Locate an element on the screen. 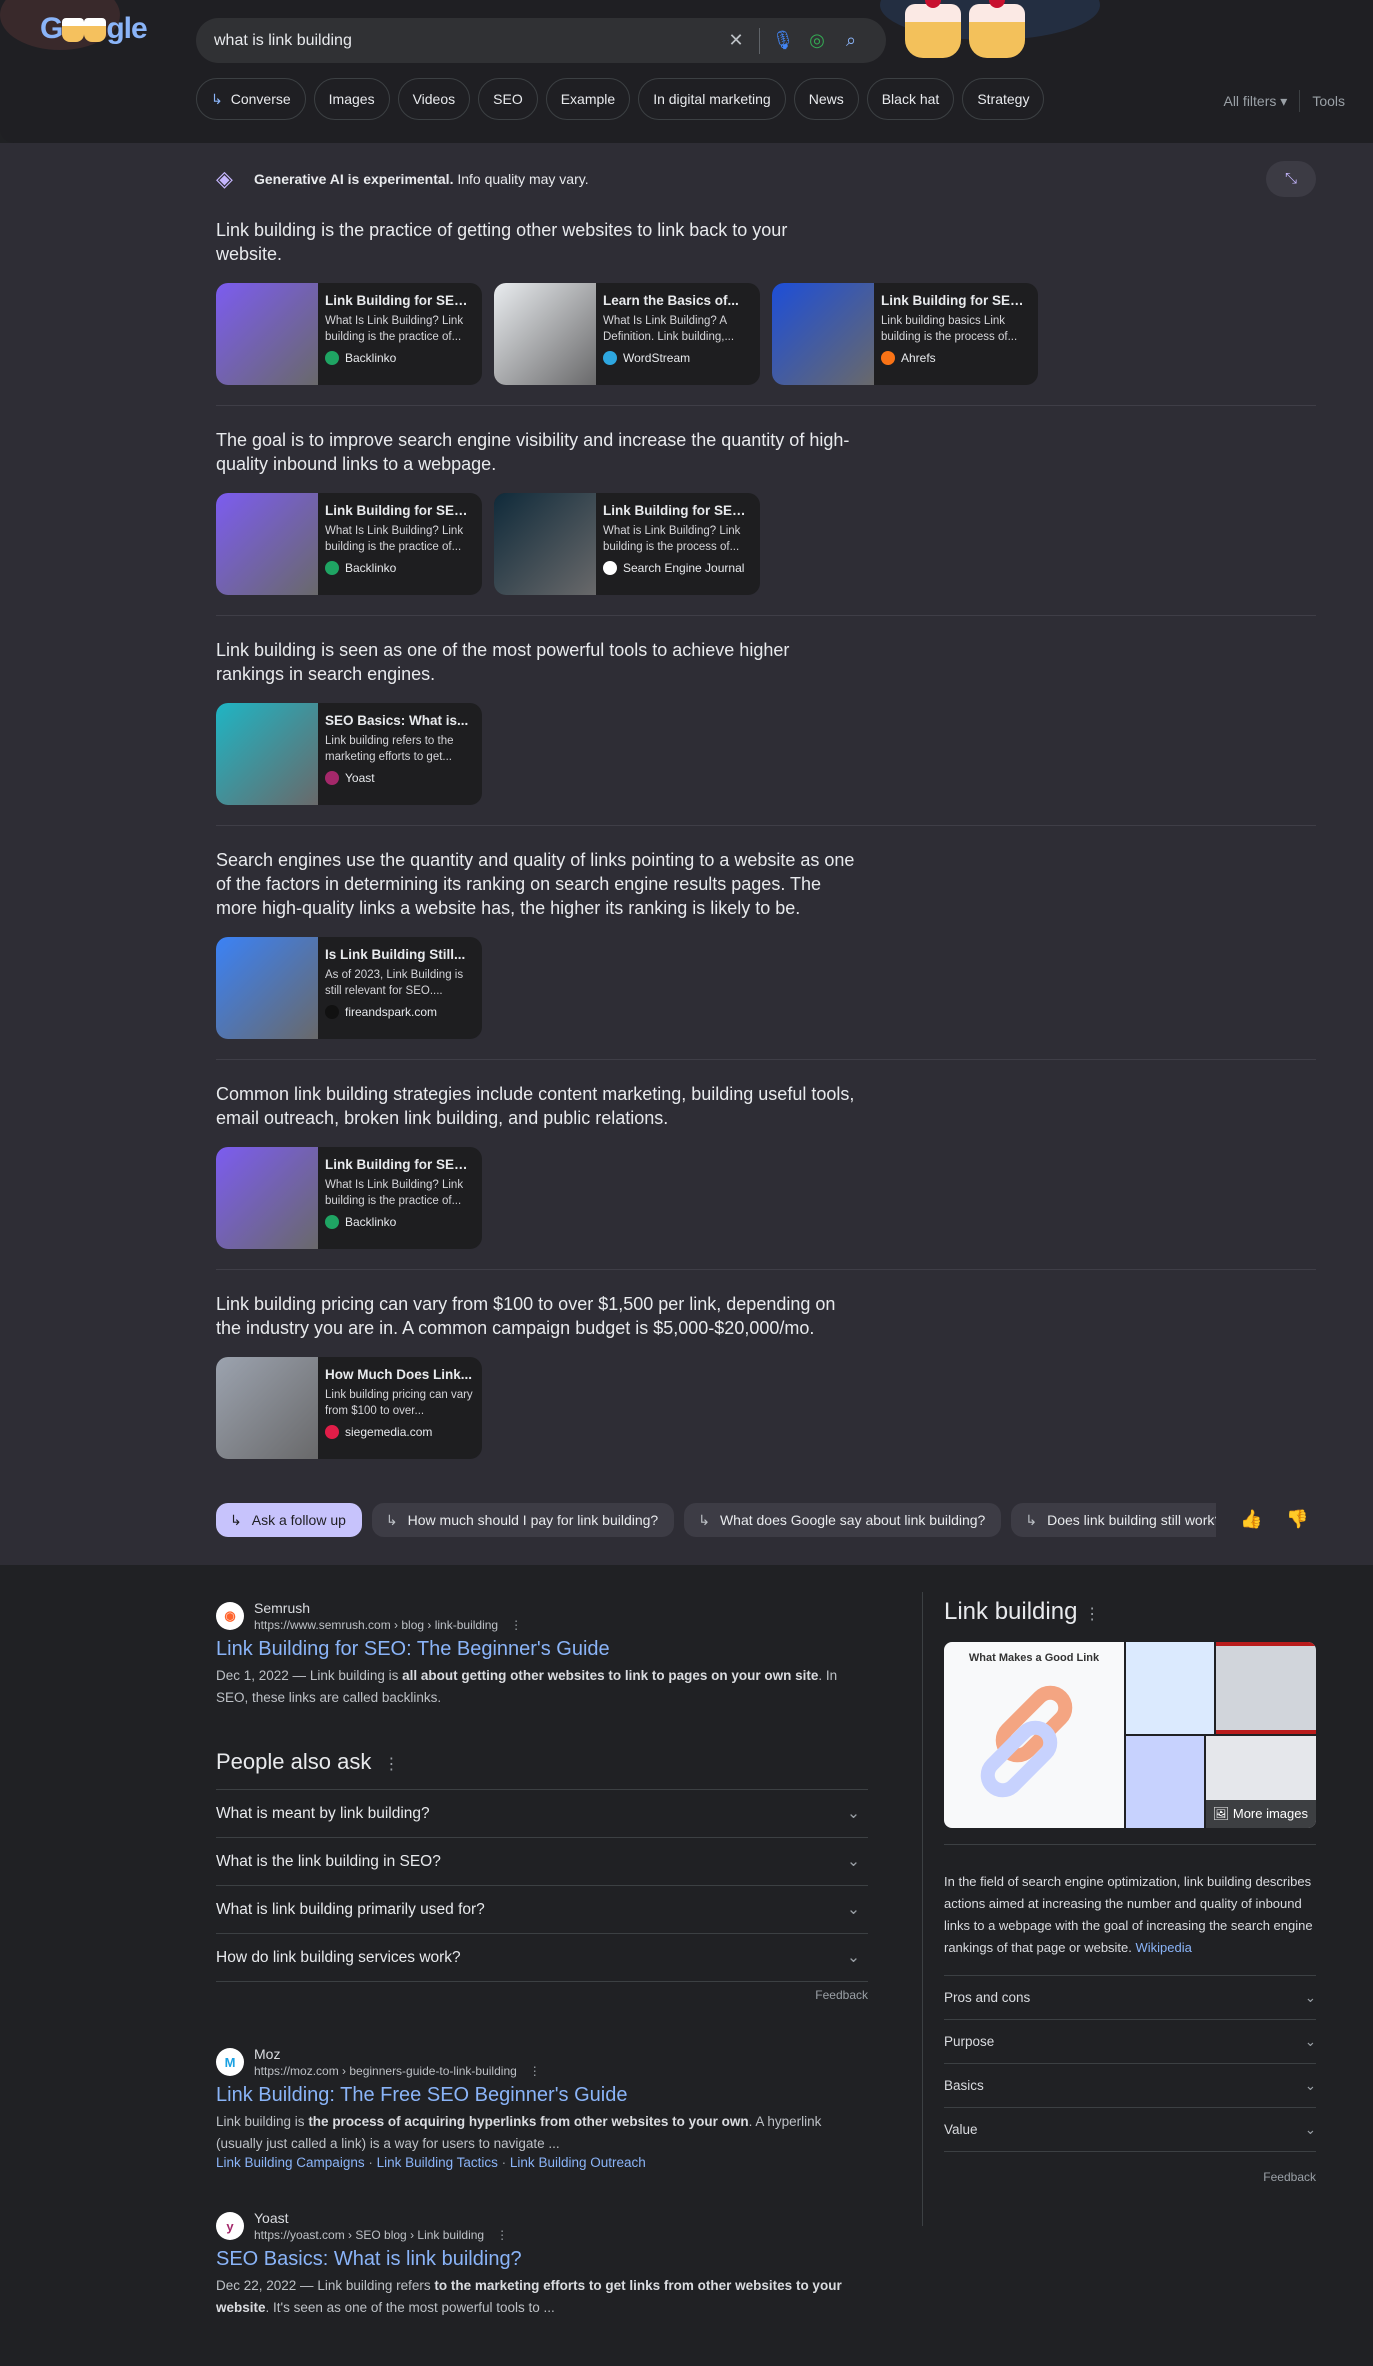 Image resolution: width=1373 pixels, height=2366 pixels. image-icon: 🖼 is located at coordinates (1221, 1813).